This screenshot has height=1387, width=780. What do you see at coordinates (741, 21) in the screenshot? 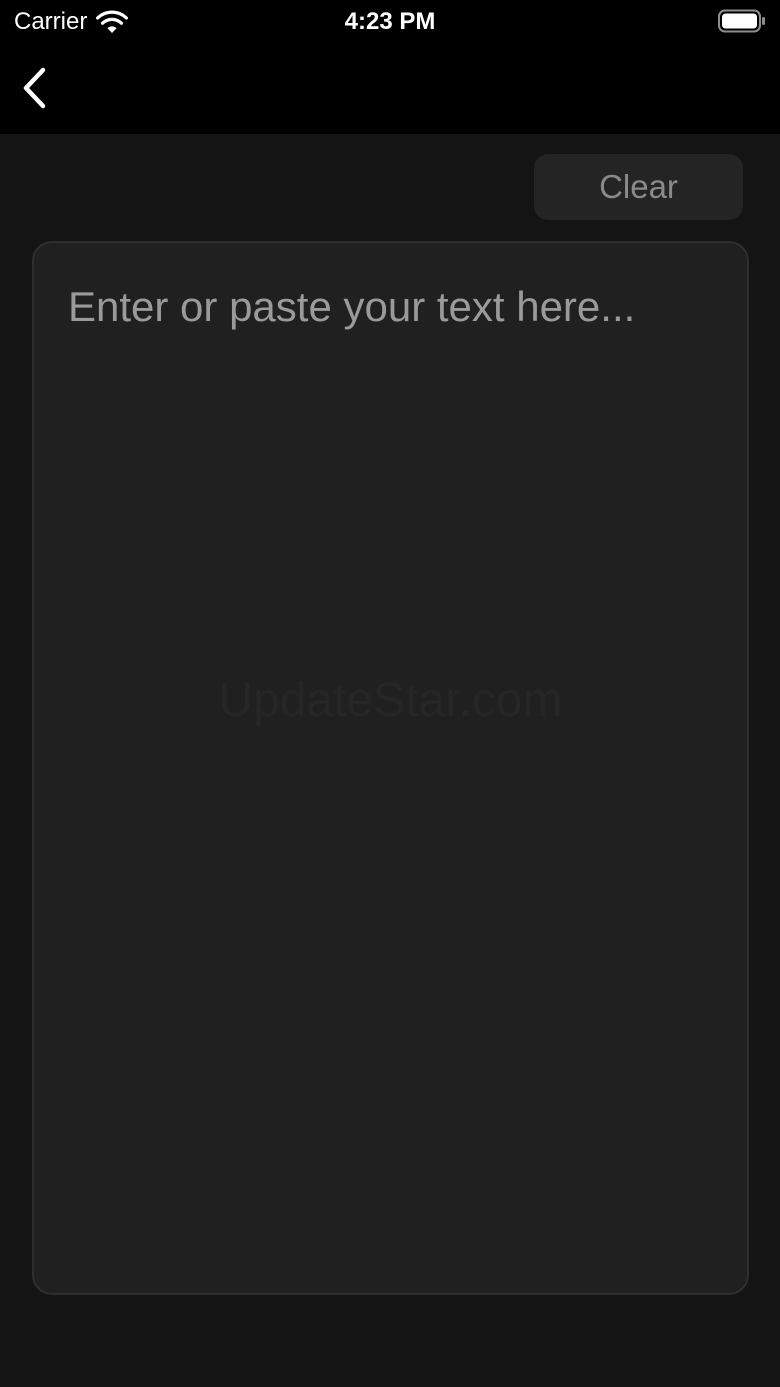
I see `battery-icon` at bounding box center [741, 21].